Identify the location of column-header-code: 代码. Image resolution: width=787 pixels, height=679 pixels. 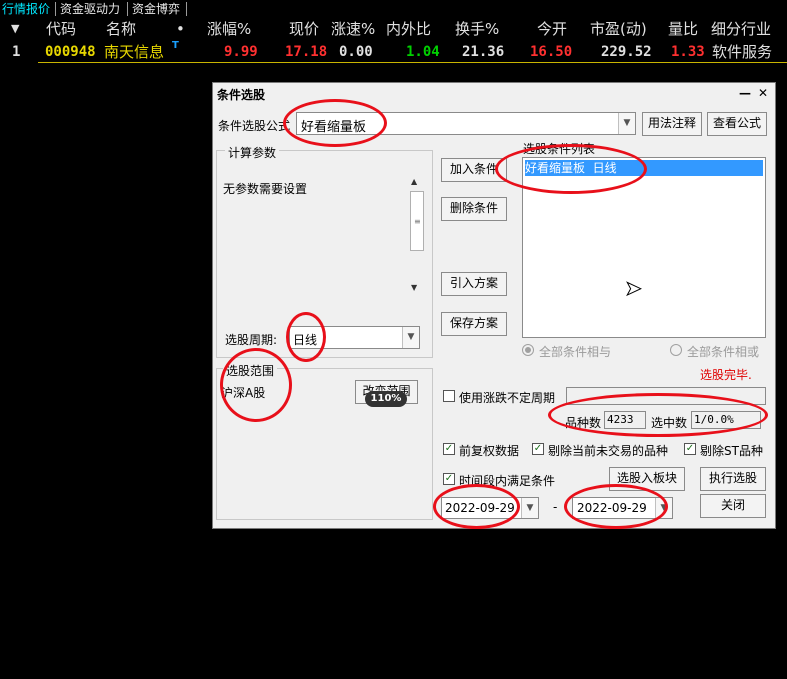
(61, 29).